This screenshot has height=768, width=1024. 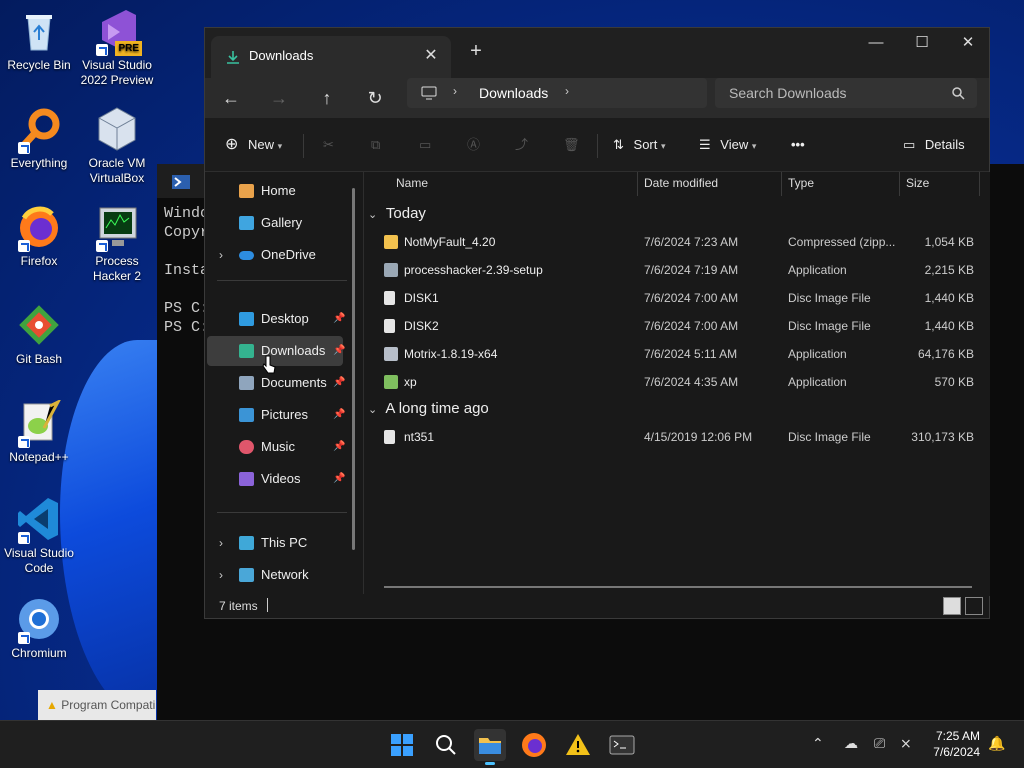 What do you see at coordinates (431, 56) in the screenshot?
I see `close-tab-icon: ✕` at bounding box center [431, 56].